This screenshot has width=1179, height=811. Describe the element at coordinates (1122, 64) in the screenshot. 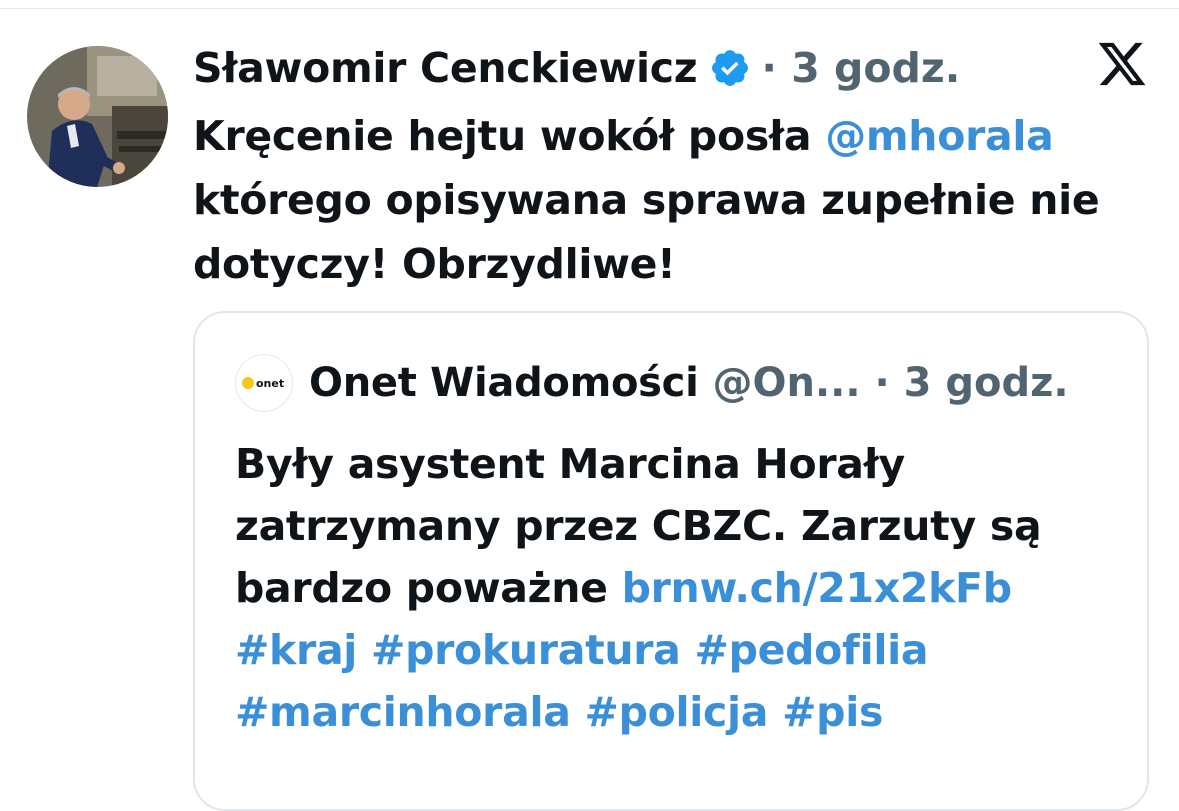

I see `x-logo-icon` at that location.